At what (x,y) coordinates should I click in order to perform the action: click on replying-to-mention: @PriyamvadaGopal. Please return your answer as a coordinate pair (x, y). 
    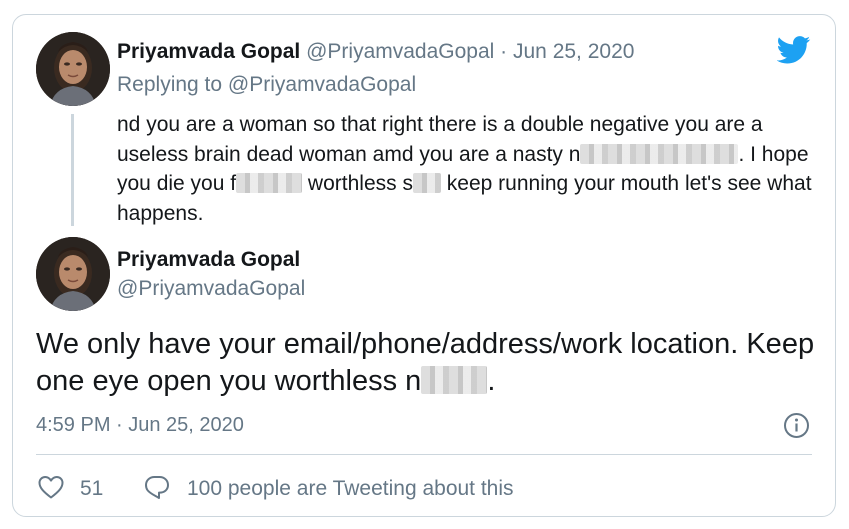
    Looking at the image, I should click on (322, 84).